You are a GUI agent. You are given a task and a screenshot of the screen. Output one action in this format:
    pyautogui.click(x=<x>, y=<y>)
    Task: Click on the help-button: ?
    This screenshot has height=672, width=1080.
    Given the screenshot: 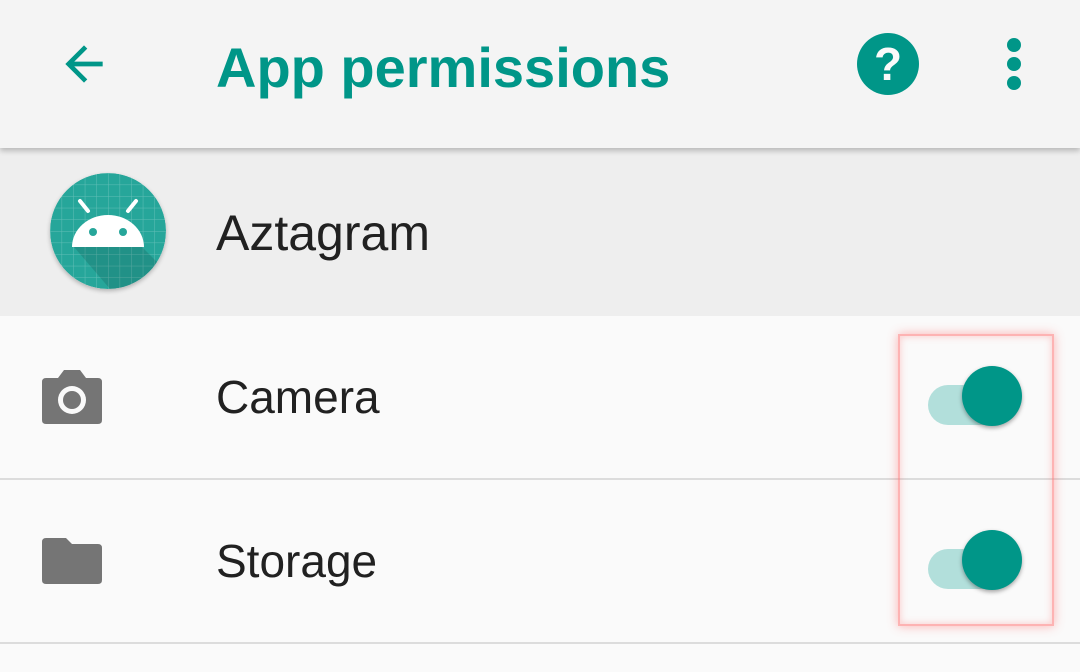 What is the action you would take?
    pyautogui.click(x=888, y=64)
    